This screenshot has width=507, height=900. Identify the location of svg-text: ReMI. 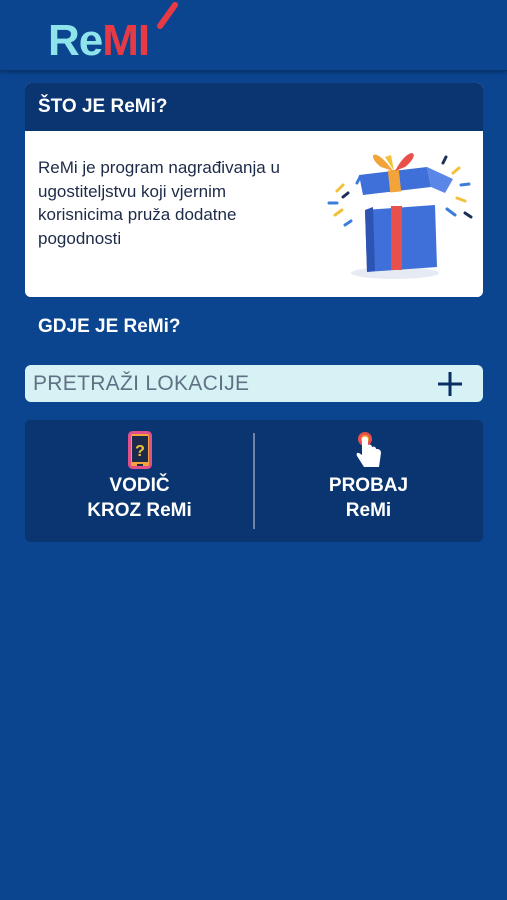
(98, 39).